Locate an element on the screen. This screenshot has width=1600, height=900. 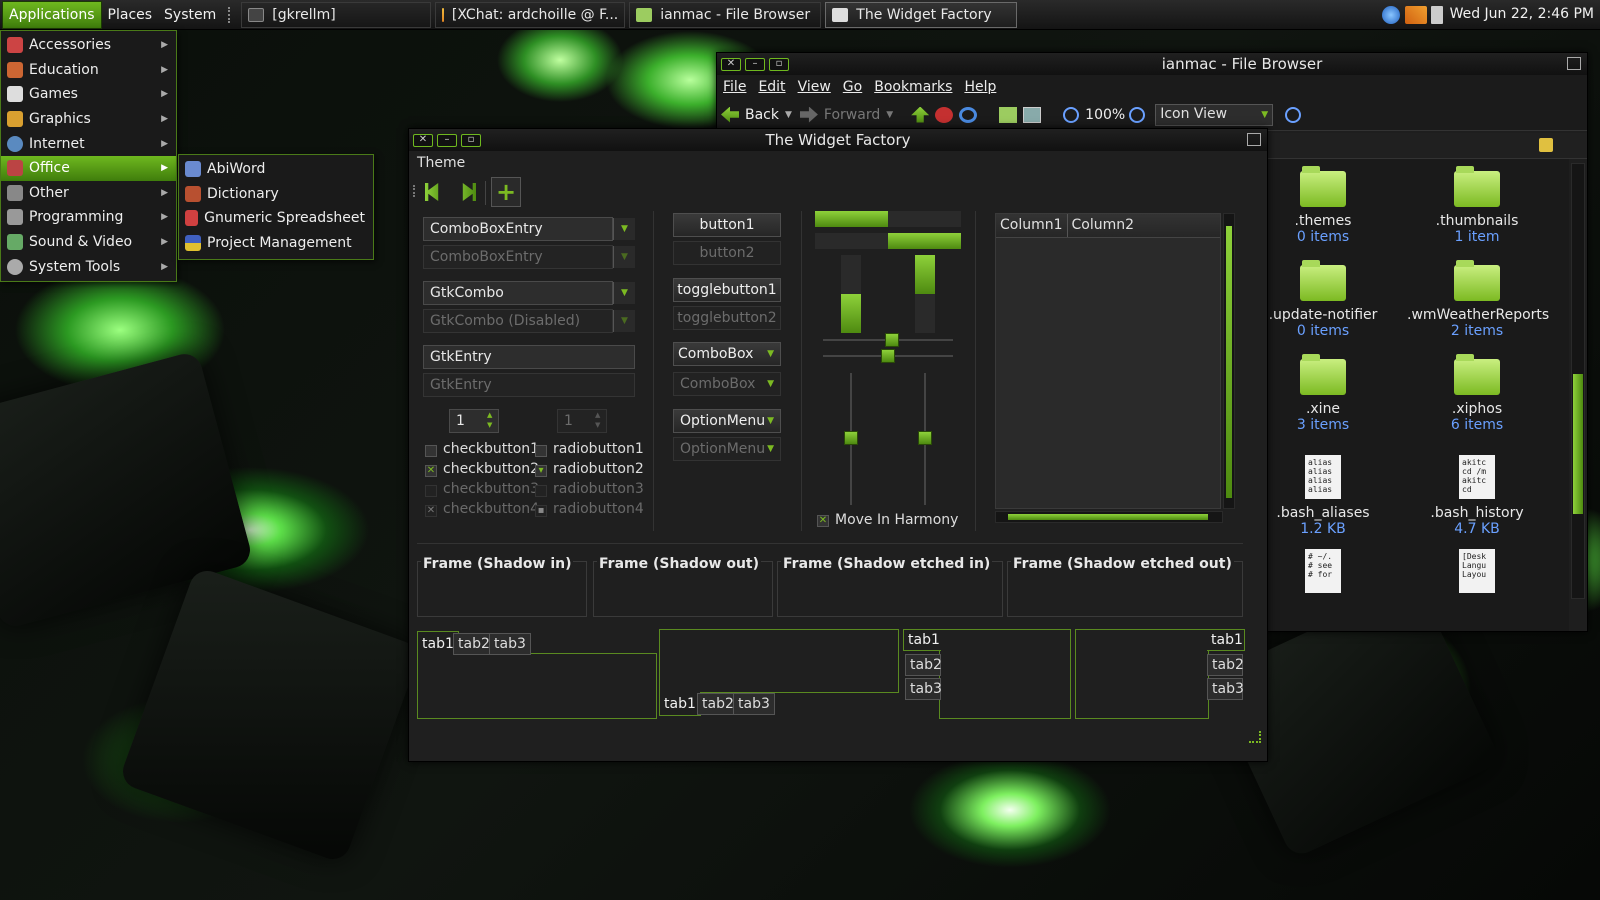
menu-view: View is located at coordinates (814, 87).